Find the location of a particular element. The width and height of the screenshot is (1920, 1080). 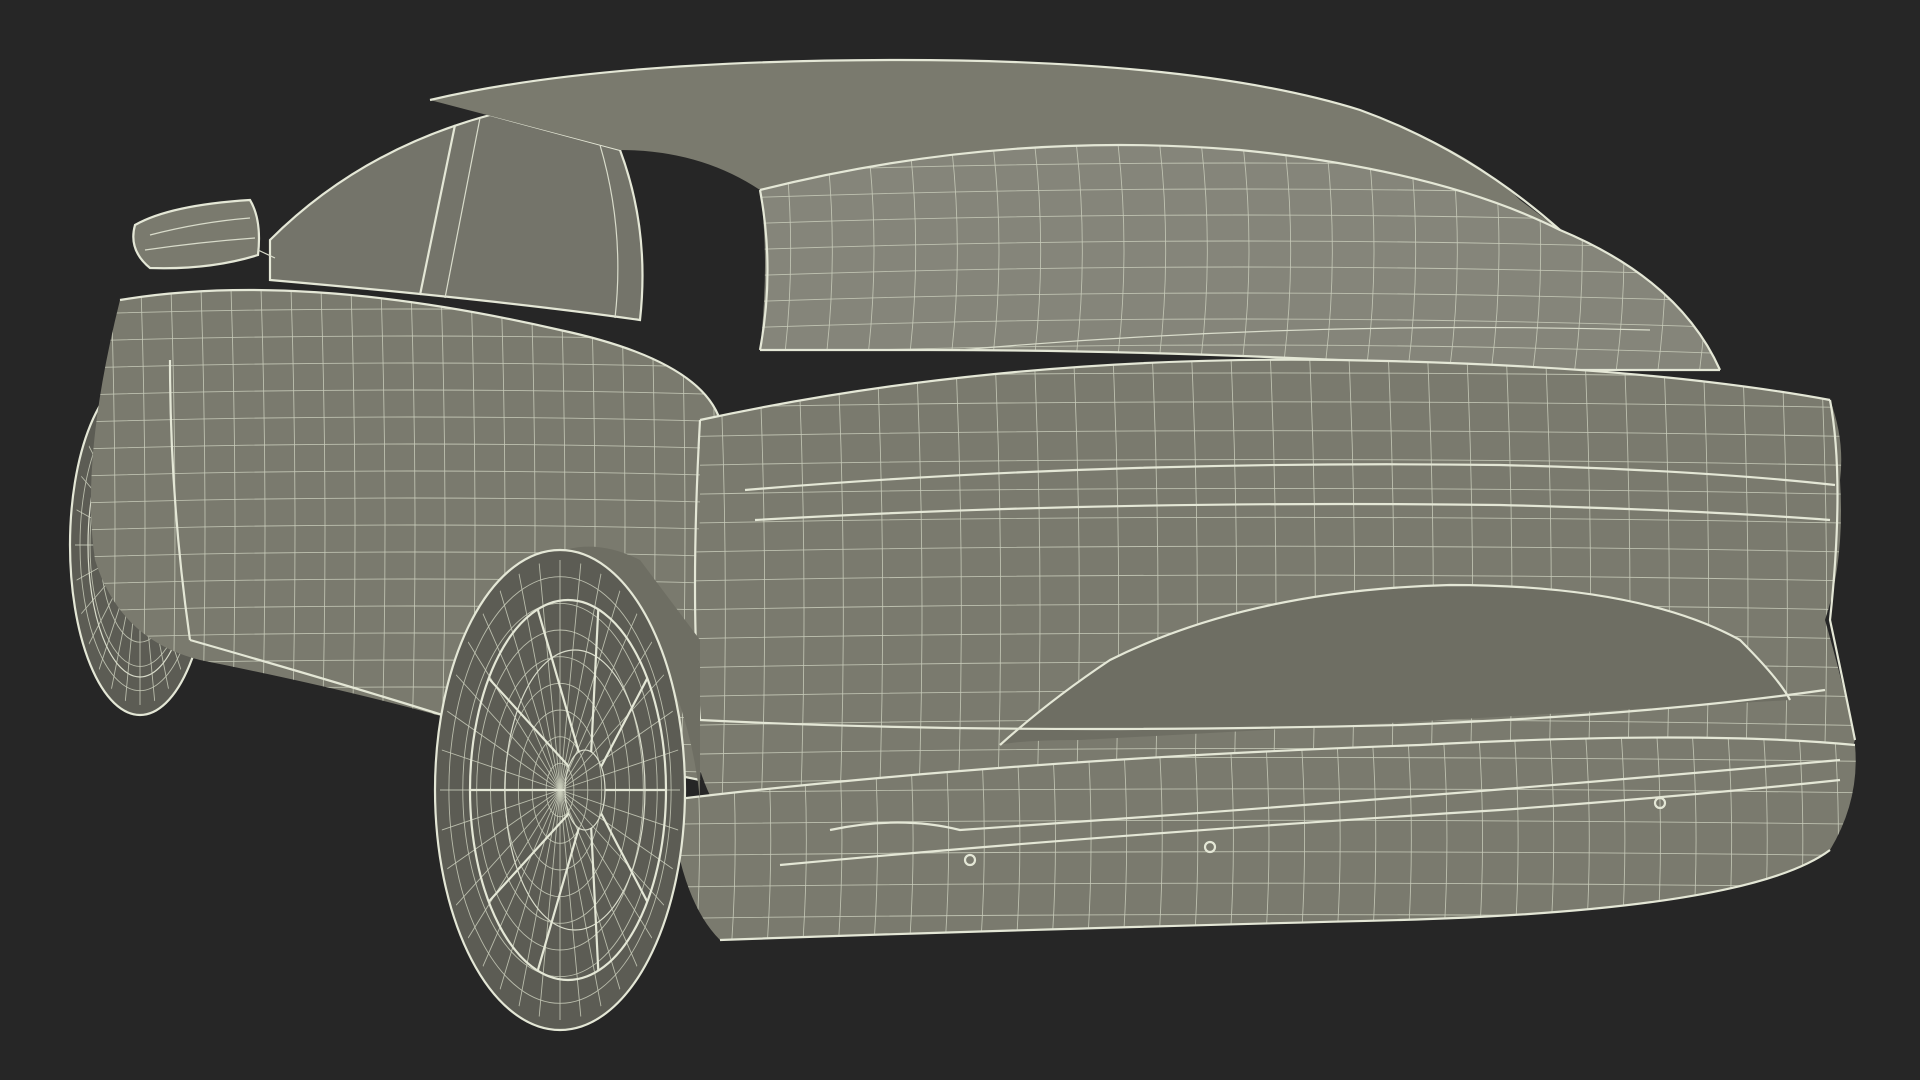

rear-right-wheel is located at coordinates (566, 789).